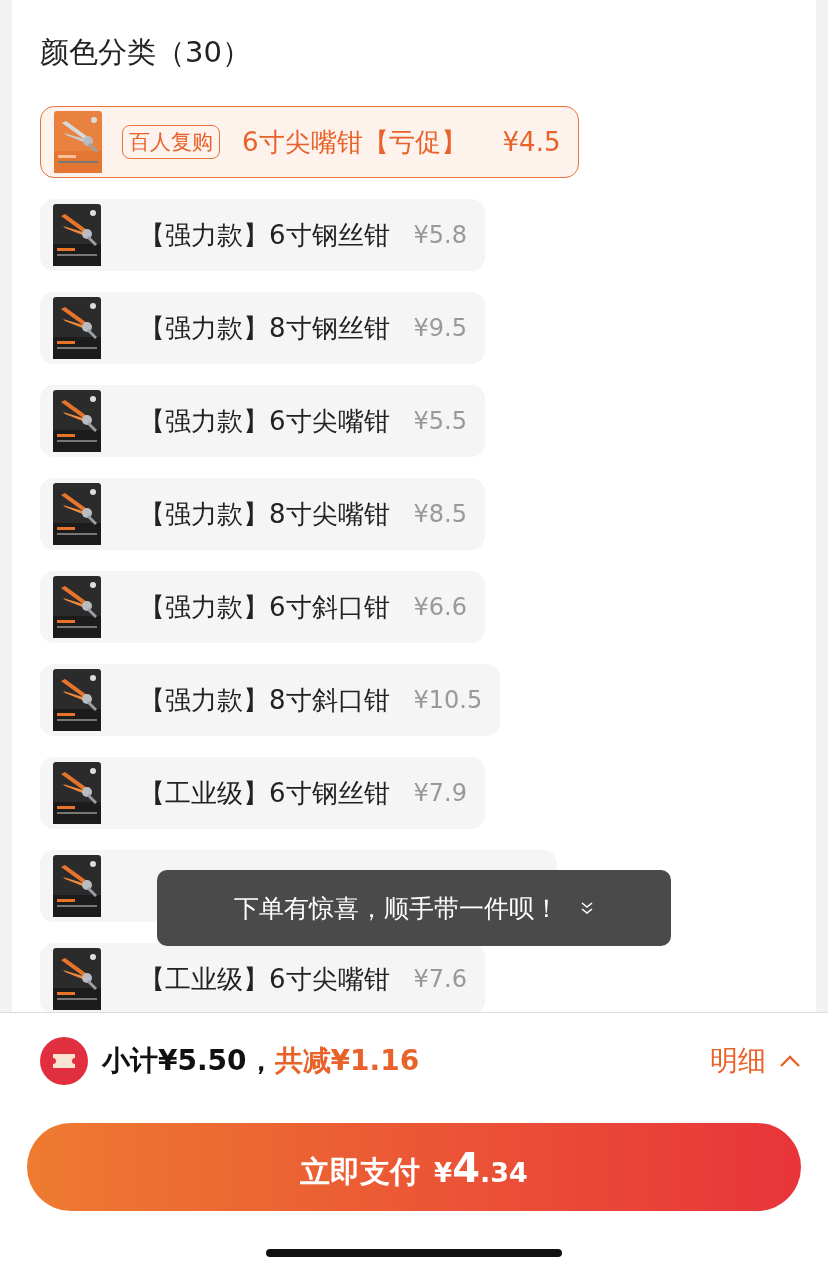  Describe the element at coordinates (440, 235) in the screenshot. I see `variant-price: ¥5.8` at that location.